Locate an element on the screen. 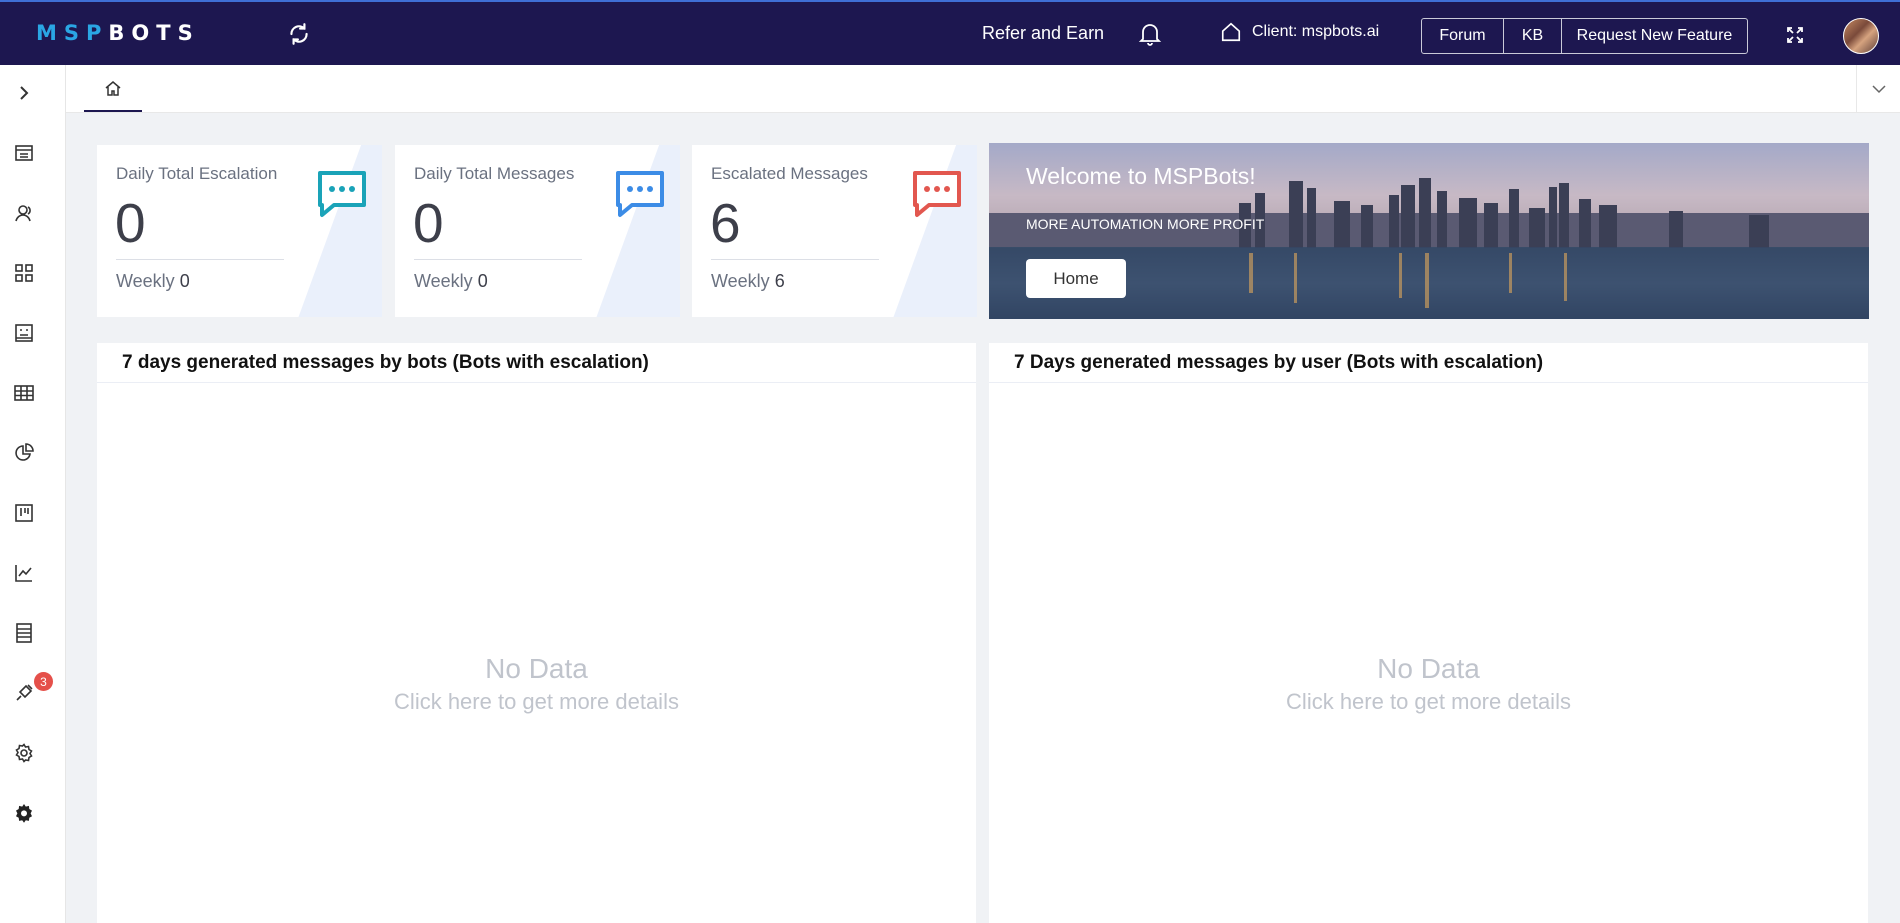 This screenshot has height=923, width=1900. integrations-plug-icon is located at coordinates (24, 693).